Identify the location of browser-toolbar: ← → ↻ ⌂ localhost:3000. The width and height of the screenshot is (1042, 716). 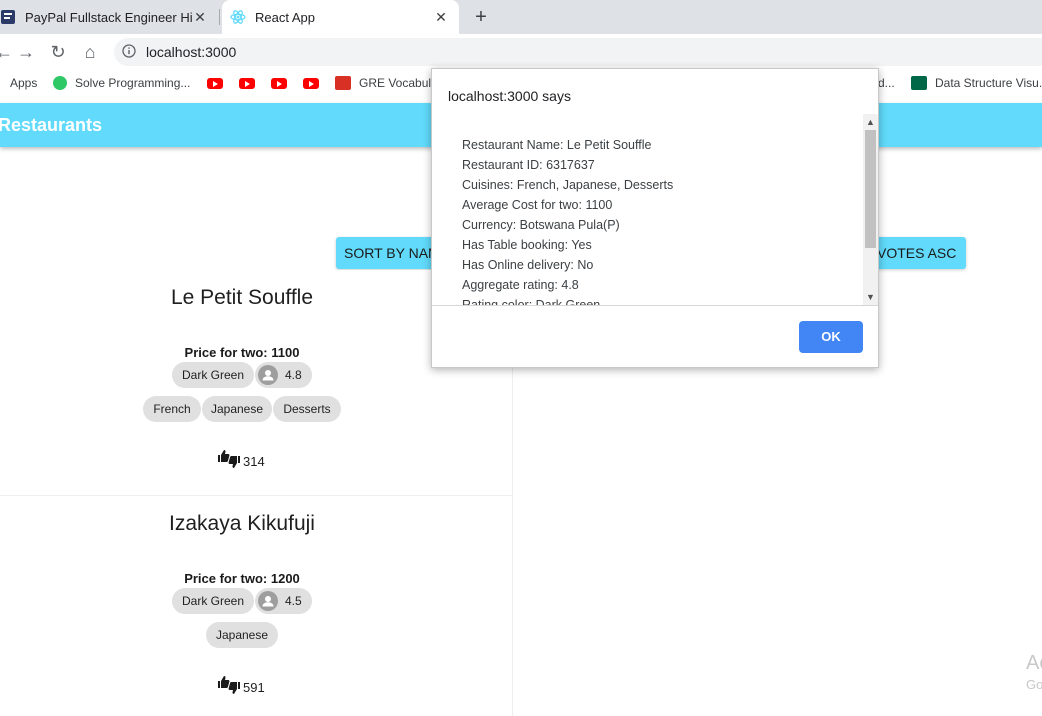
(521, 52).